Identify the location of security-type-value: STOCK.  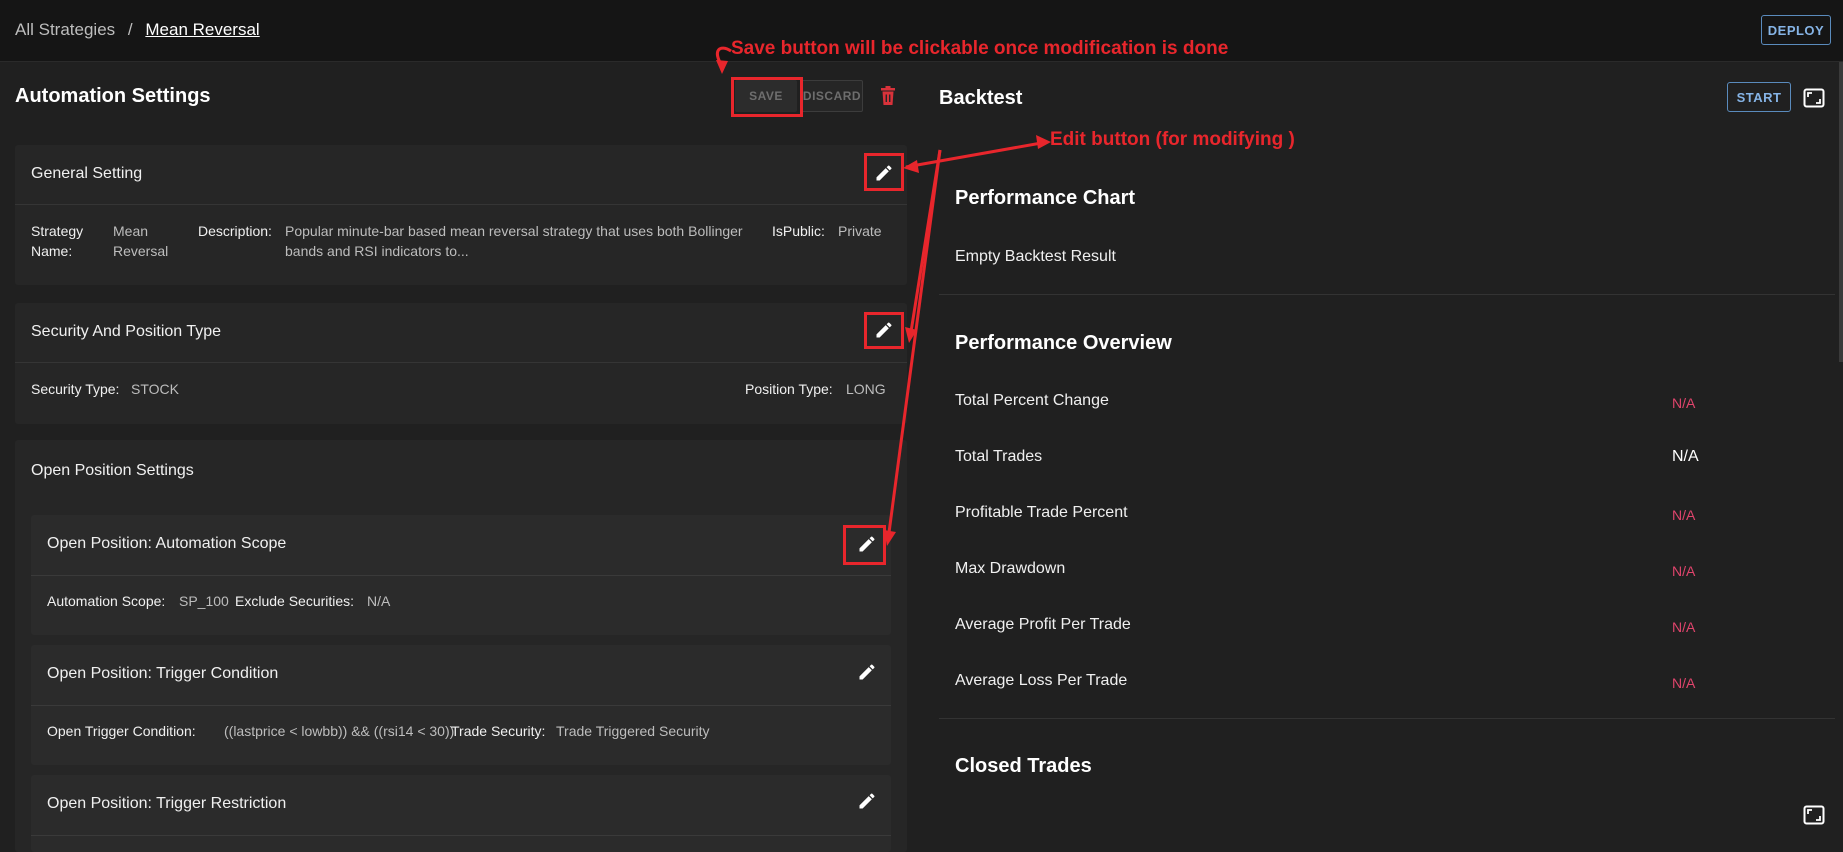
(155, 389).